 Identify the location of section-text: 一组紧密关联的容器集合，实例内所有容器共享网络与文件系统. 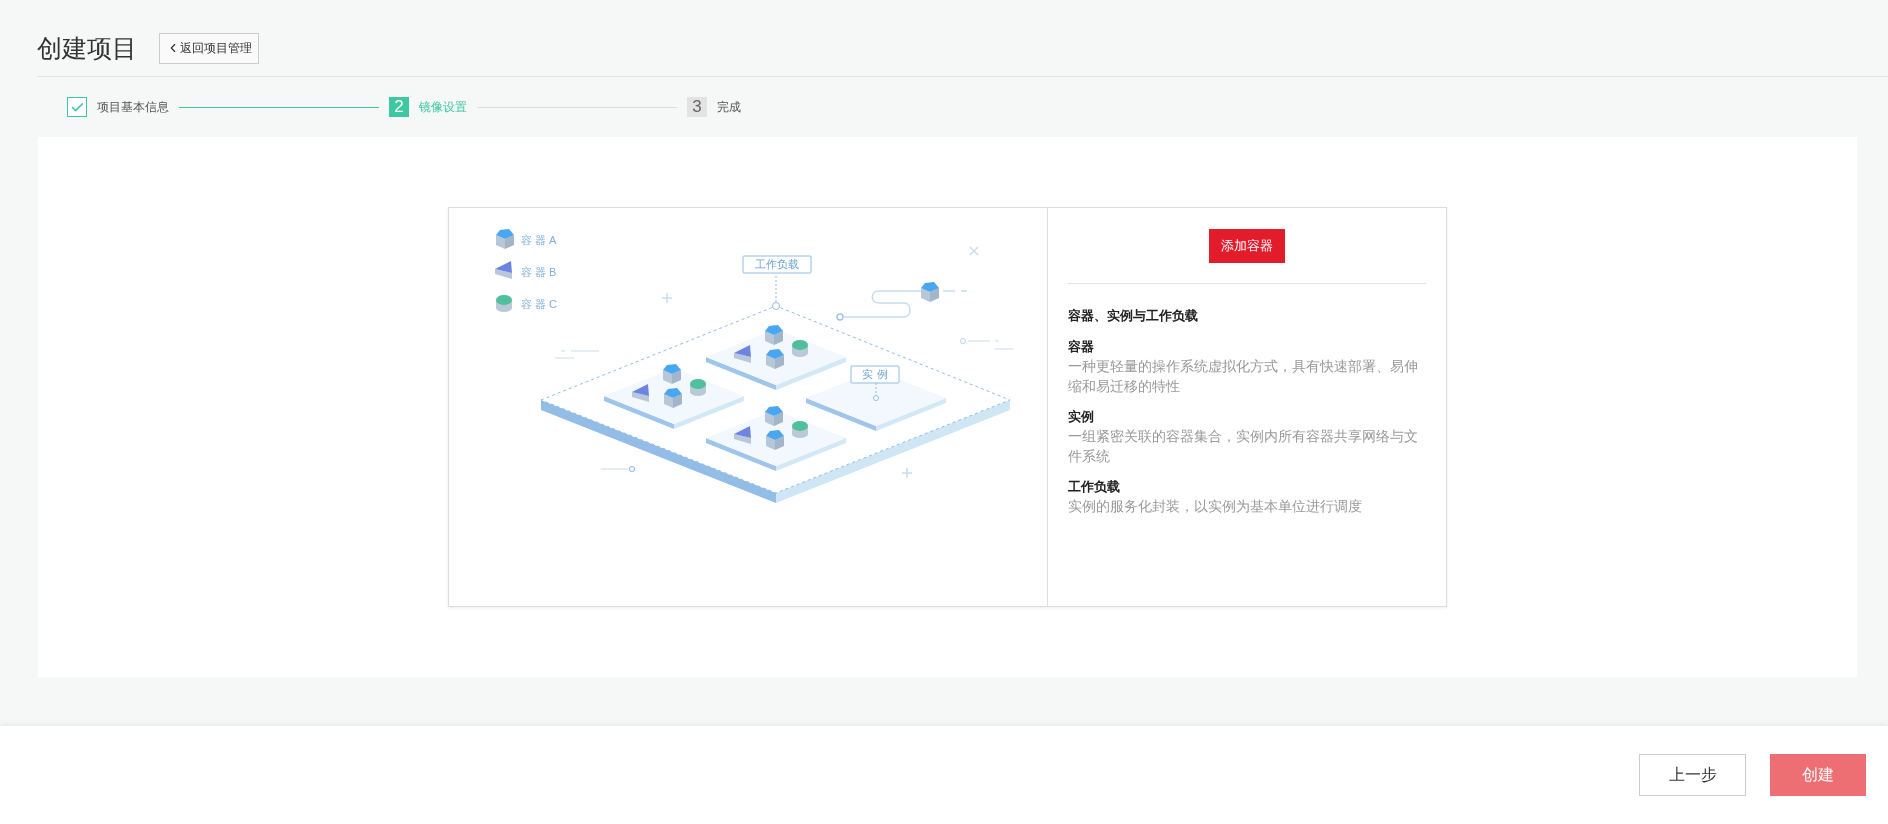
(1243, 446).